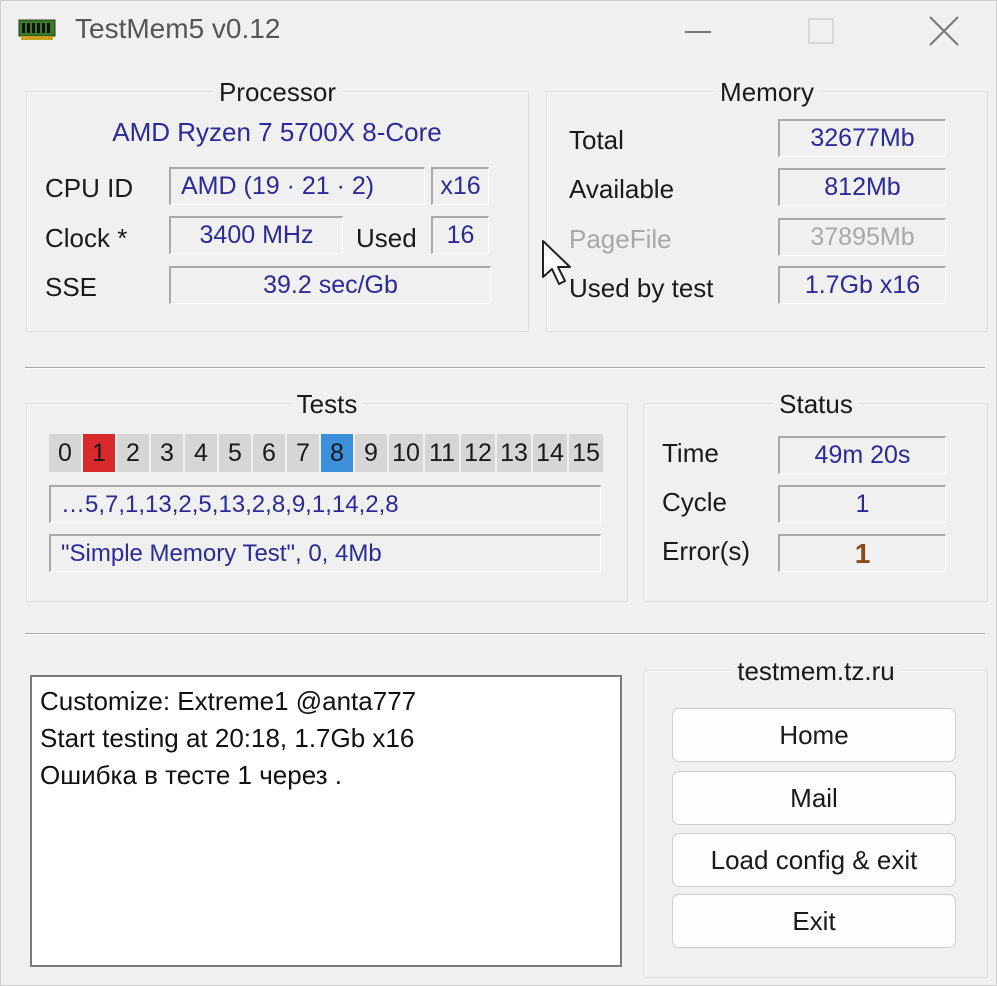 The width and height of the screenshot is (997, 986). Describe the element at coordinates (325, 553) in the screenshot. I see `current-test-field: "Simple Memory Test", 0, 4Mb` at that location.